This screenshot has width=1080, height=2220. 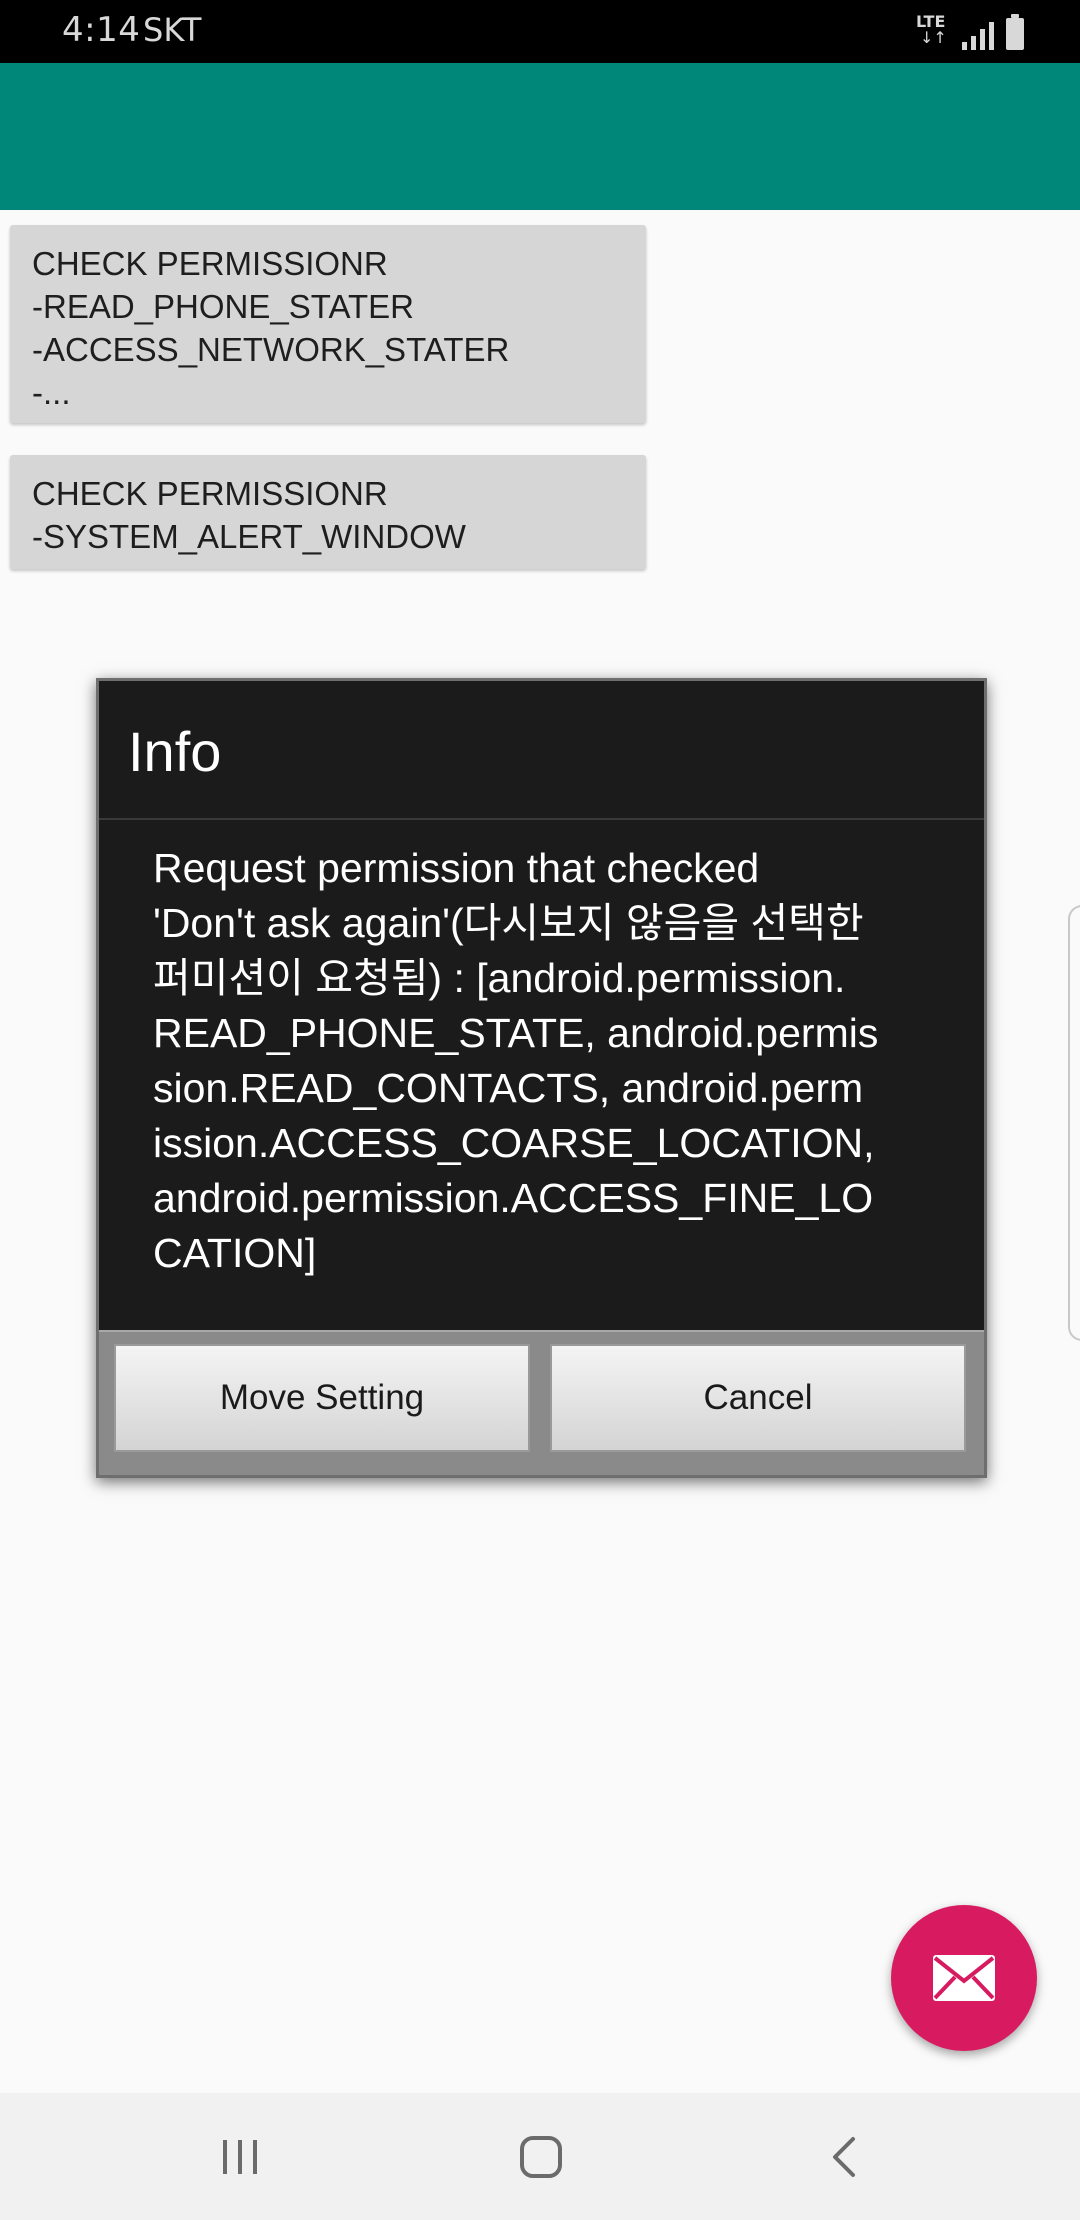 I want to click on recents-icon, so click(x=240, y=2157).